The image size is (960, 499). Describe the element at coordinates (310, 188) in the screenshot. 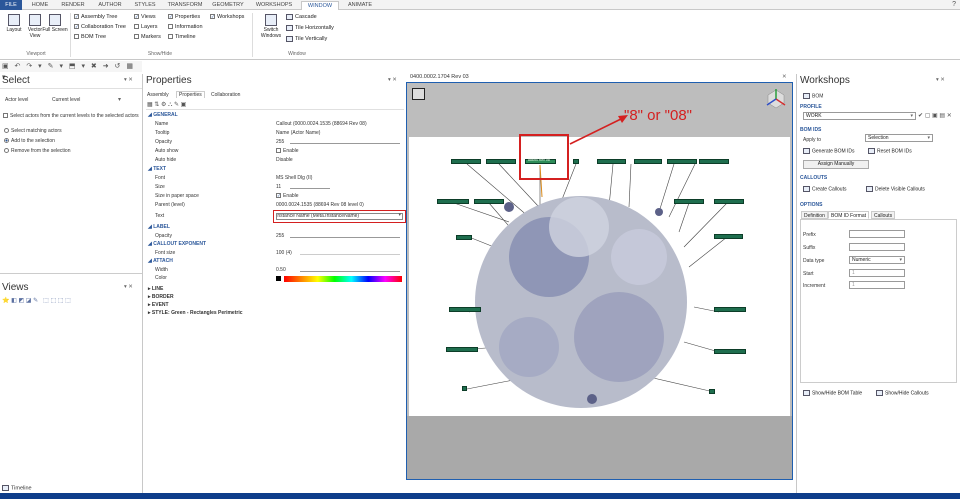

I see `size-slider` at that location.